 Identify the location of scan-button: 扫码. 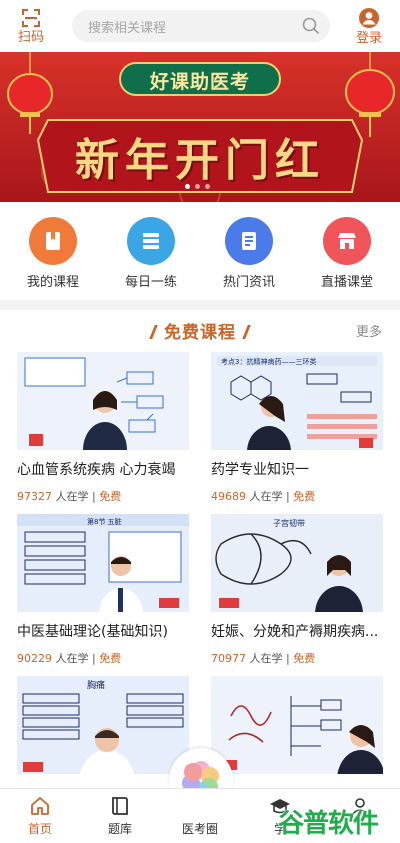
(31, 26).